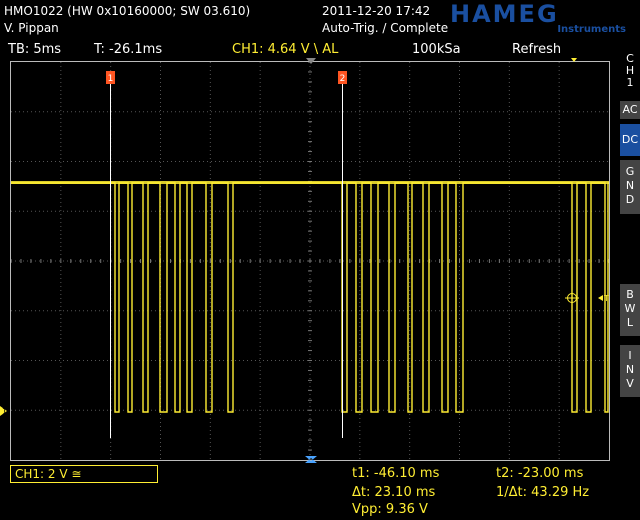  I want to click on ch1-scale-box: CH1: 2 V ≅, so click(84, 474).